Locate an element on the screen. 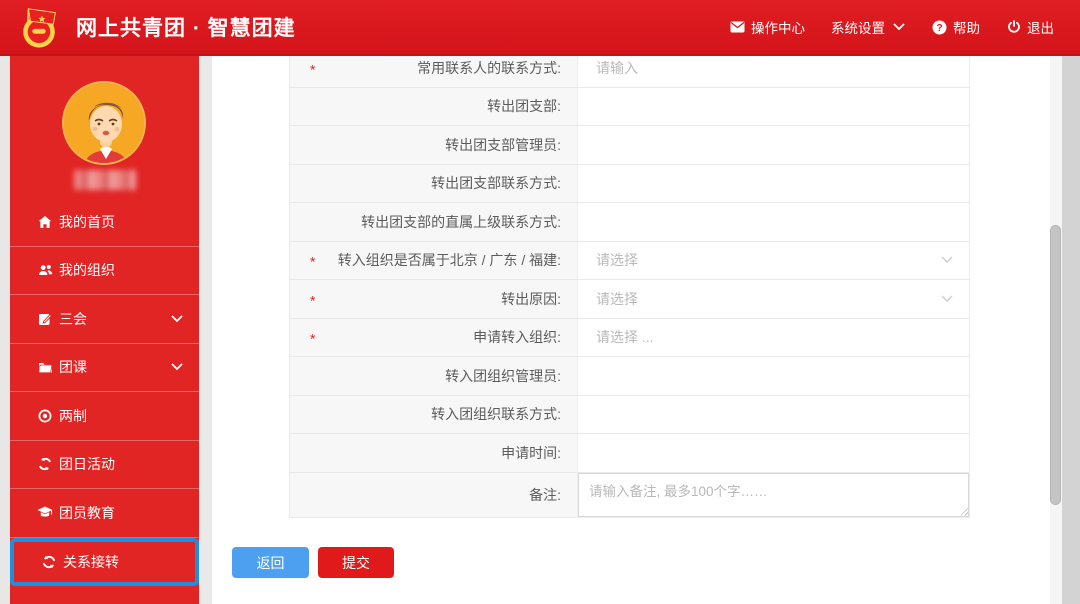 This screenshot has width=1080, height=604. sidebar-item-liangzhi: 两制 is located at coordinates (104, 416).